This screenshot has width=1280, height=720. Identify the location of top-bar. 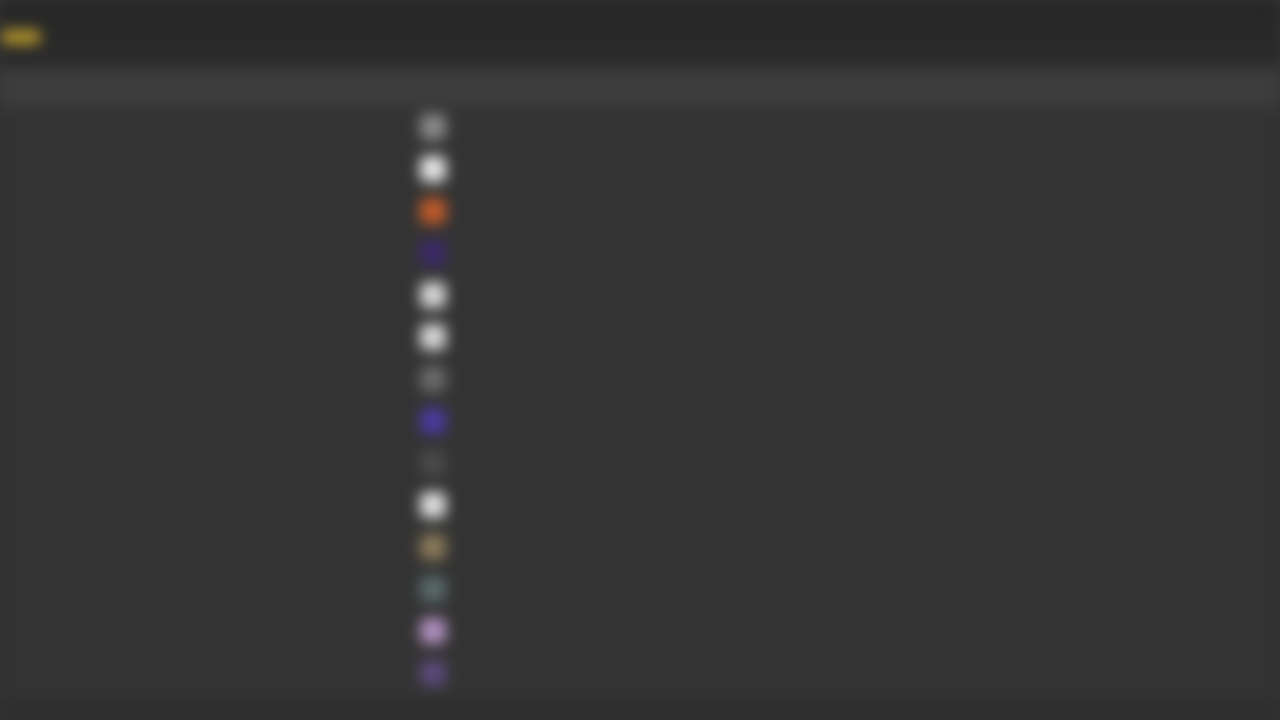
(640, 34).